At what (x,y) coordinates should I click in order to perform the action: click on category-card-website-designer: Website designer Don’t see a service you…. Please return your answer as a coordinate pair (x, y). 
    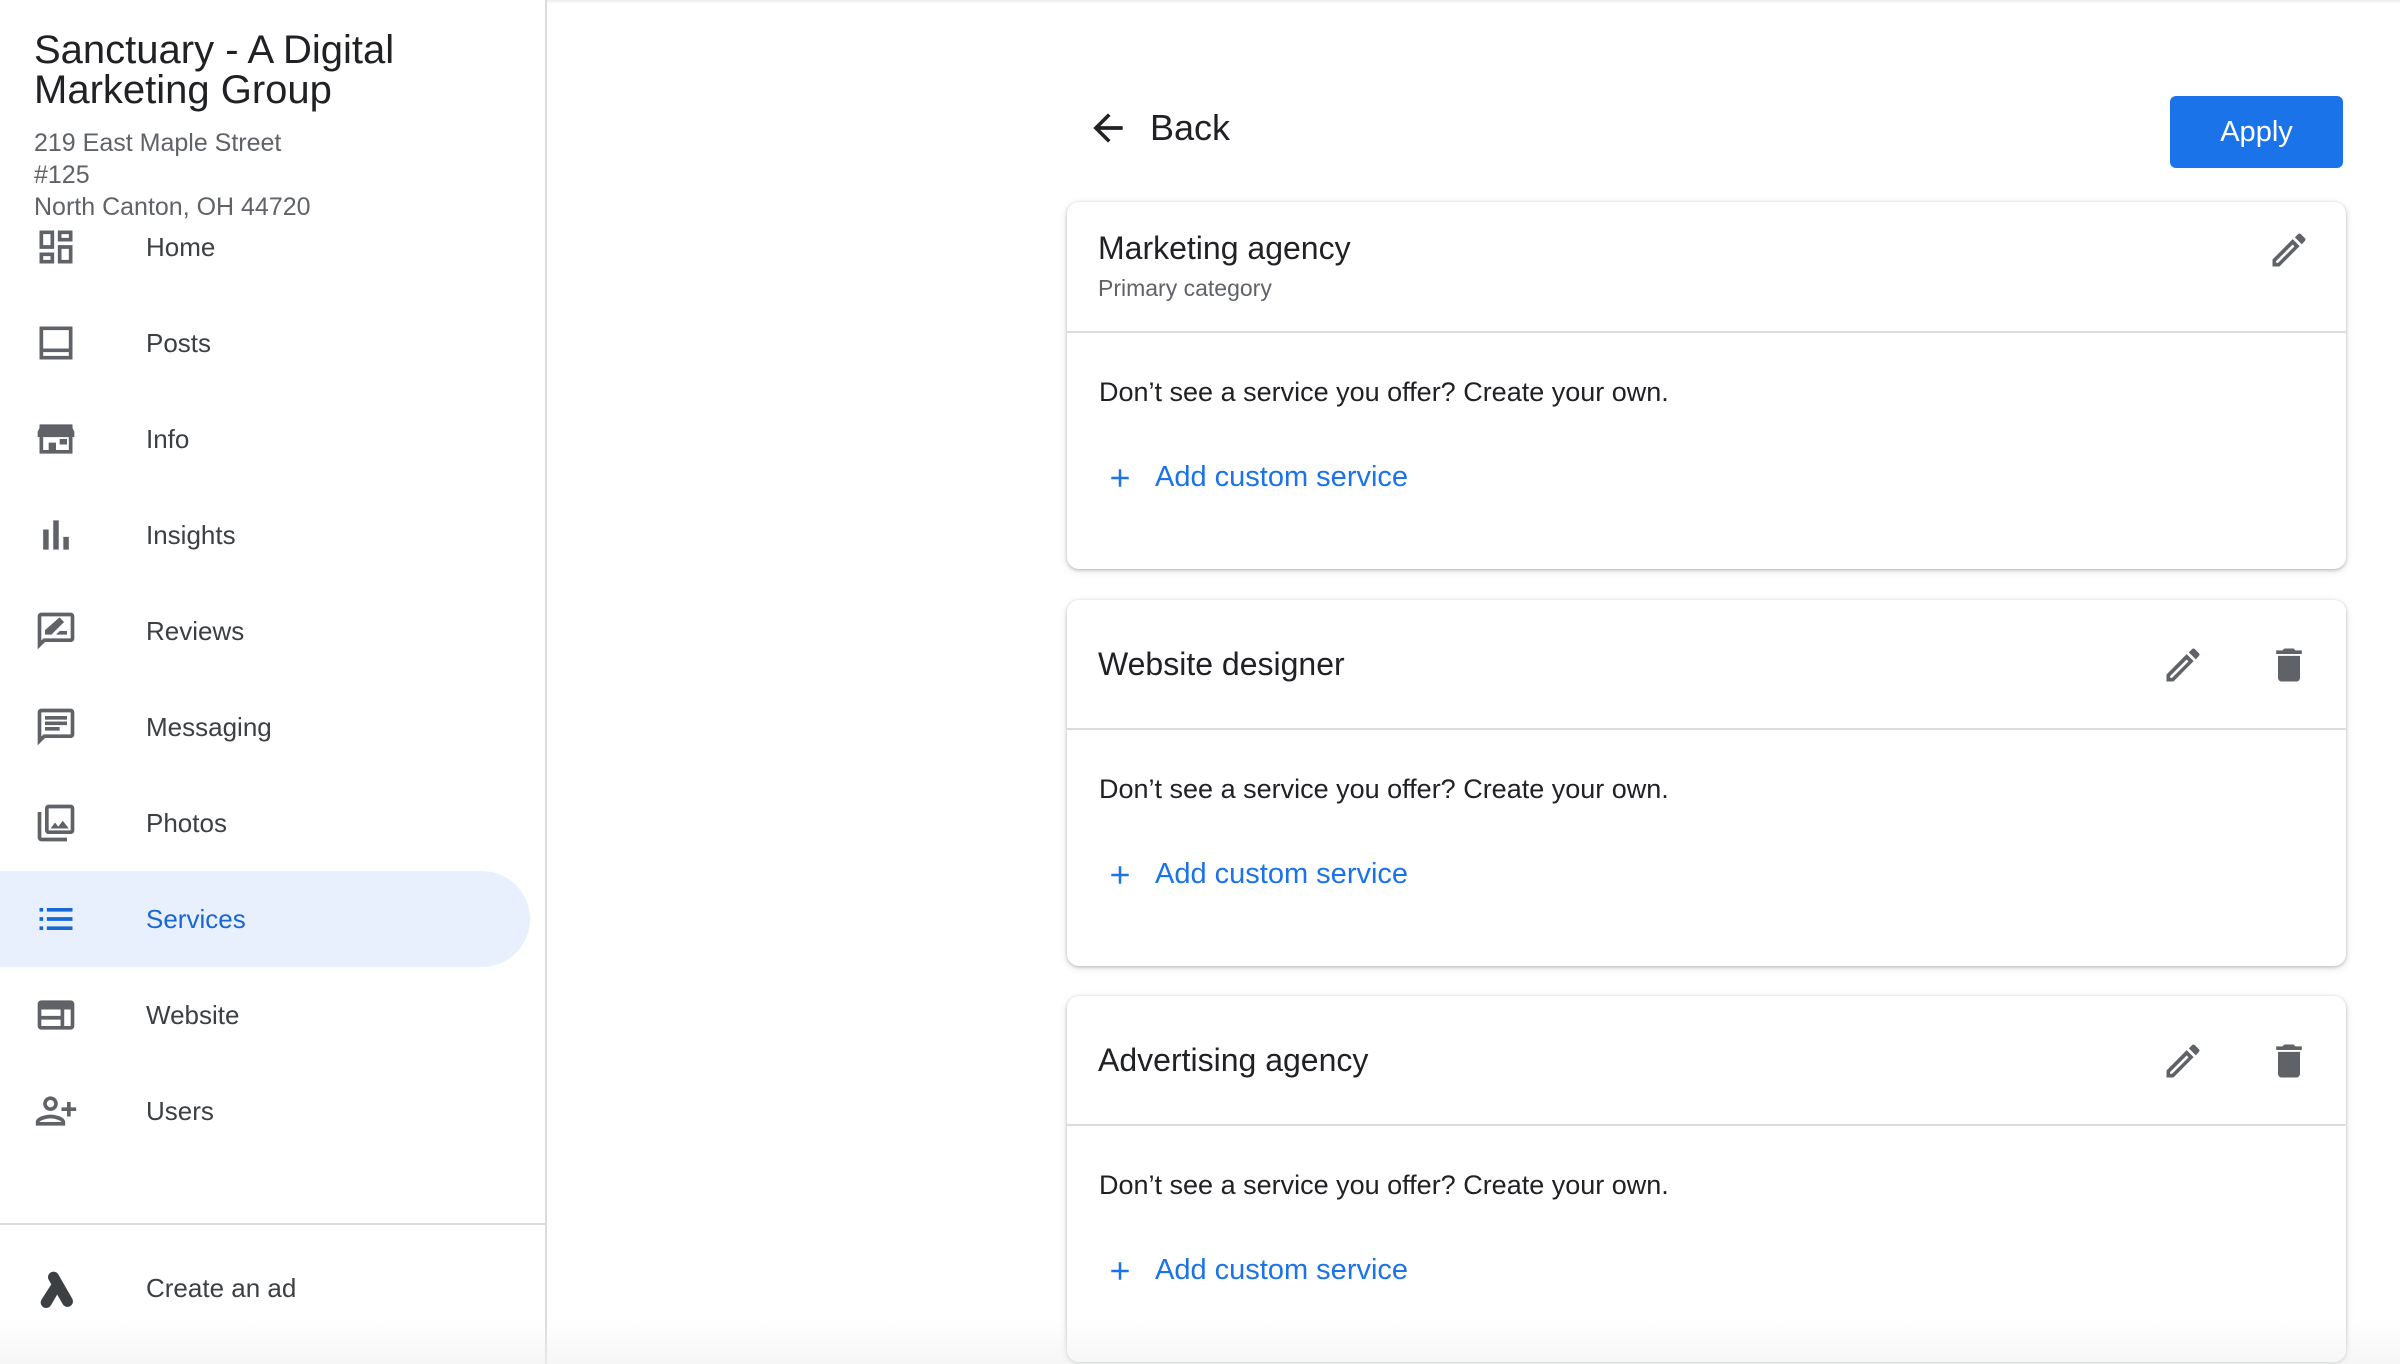
    Looking at the image, I should click on (1706, 783).